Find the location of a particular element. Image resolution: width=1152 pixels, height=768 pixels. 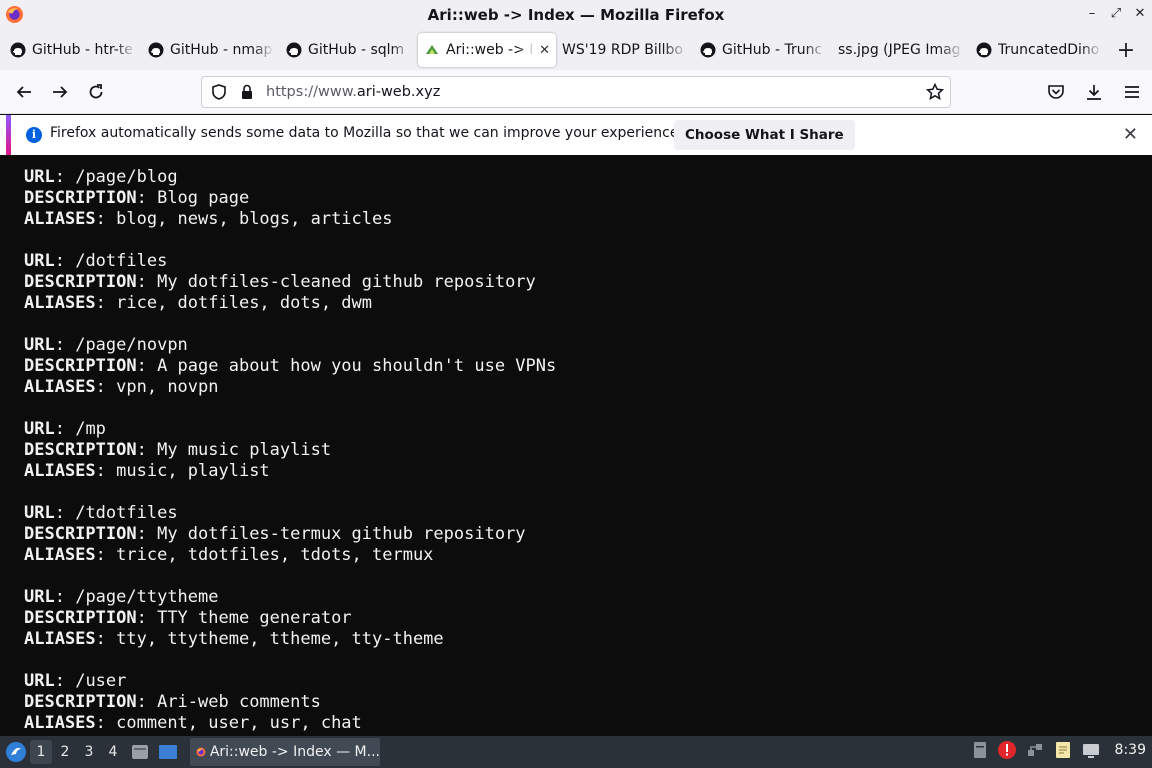

new-tab-button: + is located at coordinates (1126, 50).